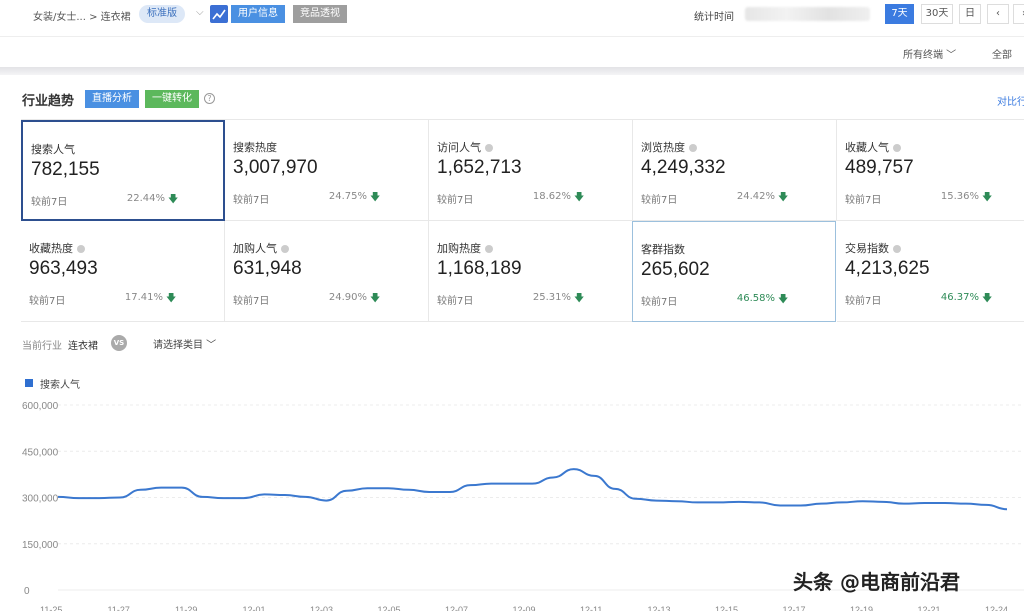  Describe the element at coordinates (172, 99) in the screenshot. I see `one-click-convert-button: 一键转化` at that location.